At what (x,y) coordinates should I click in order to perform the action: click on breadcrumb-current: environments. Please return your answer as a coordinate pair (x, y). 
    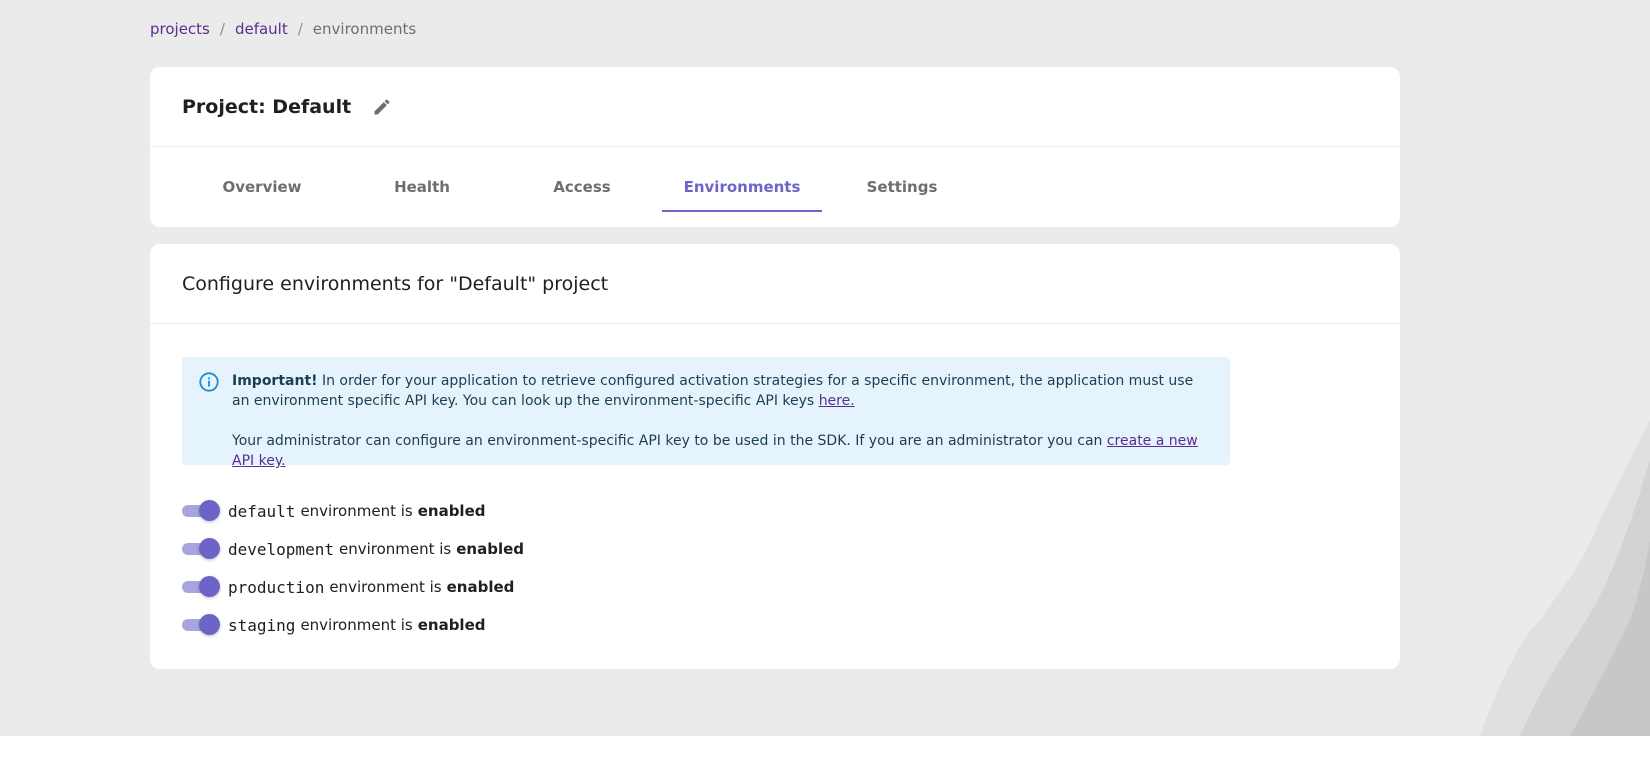
    Looking at the image, I should click on (364, 29).